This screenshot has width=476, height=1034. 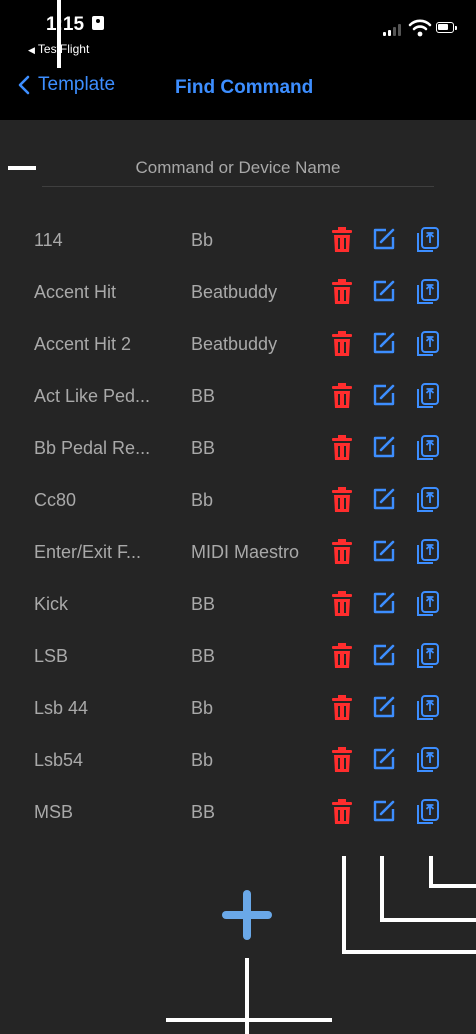 What do you see at coordinates (48, 240) in the screenshot?
I see `command-name: 114` at bounding box center [48, 240].